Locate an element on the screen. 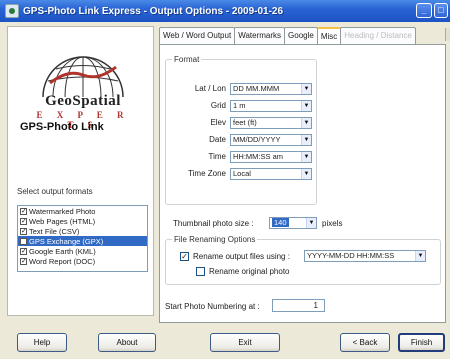  thumbnail-unit: pixels is located at coordinates (332, 223).